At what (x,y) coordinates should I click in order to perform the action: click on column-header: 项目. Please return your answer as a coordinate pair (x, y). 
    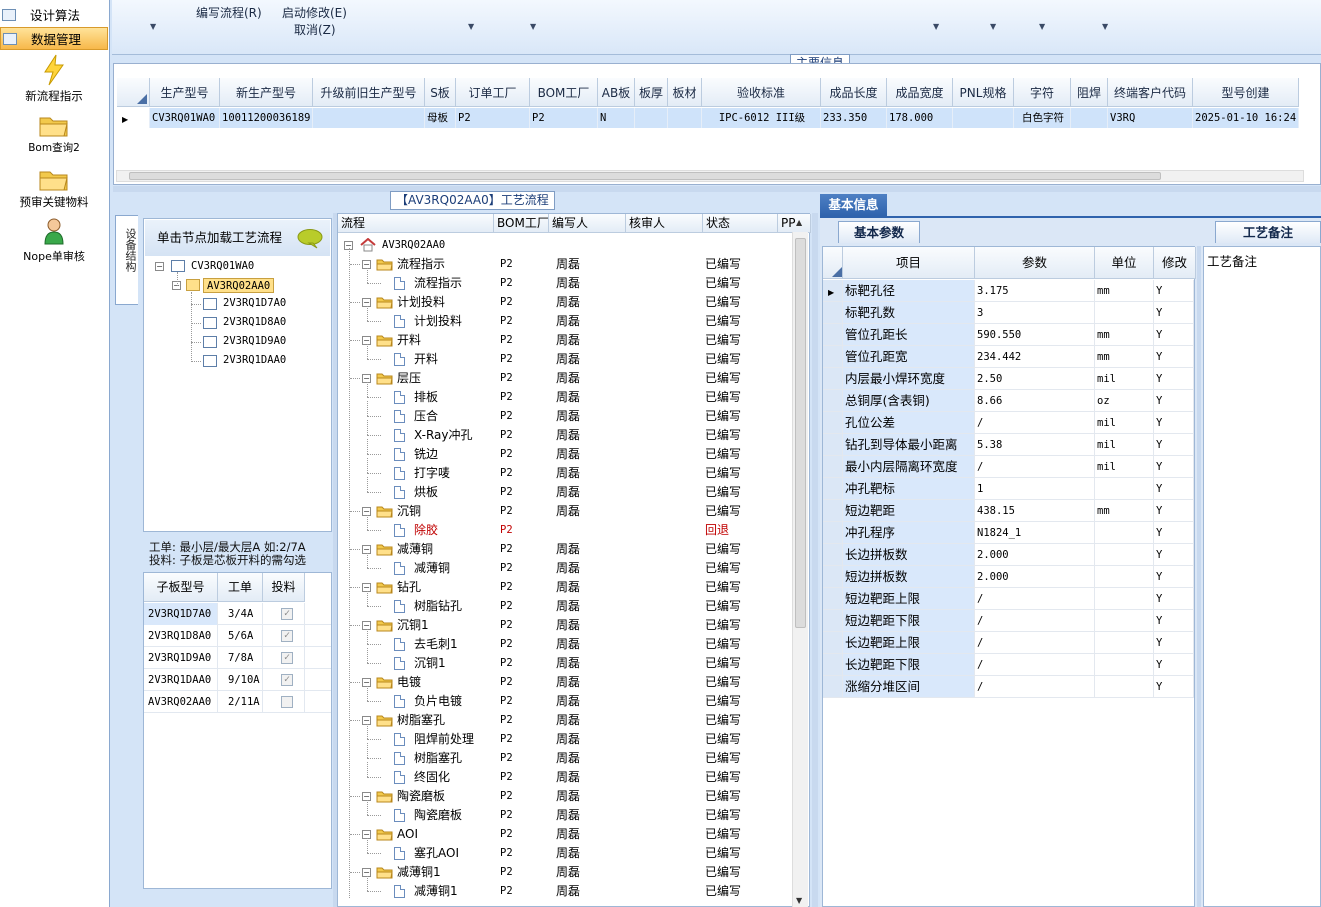
    Looking at the image, I should click on (909, 263).